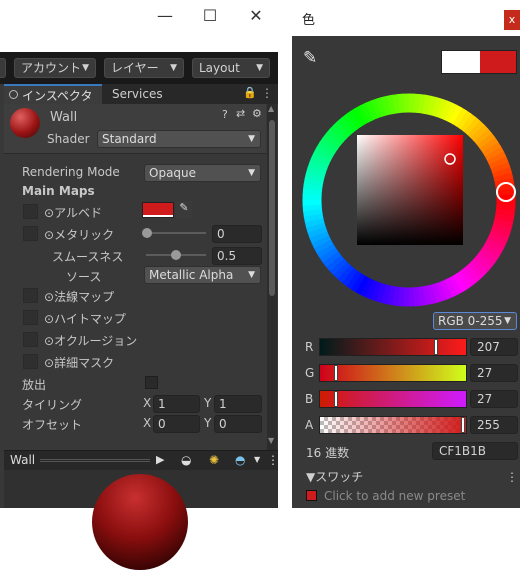  What do you see at coordinates (512, 477) in the screenshot?
I see `swatch-options-icon: ⋮` at bounding box center [512, 477].